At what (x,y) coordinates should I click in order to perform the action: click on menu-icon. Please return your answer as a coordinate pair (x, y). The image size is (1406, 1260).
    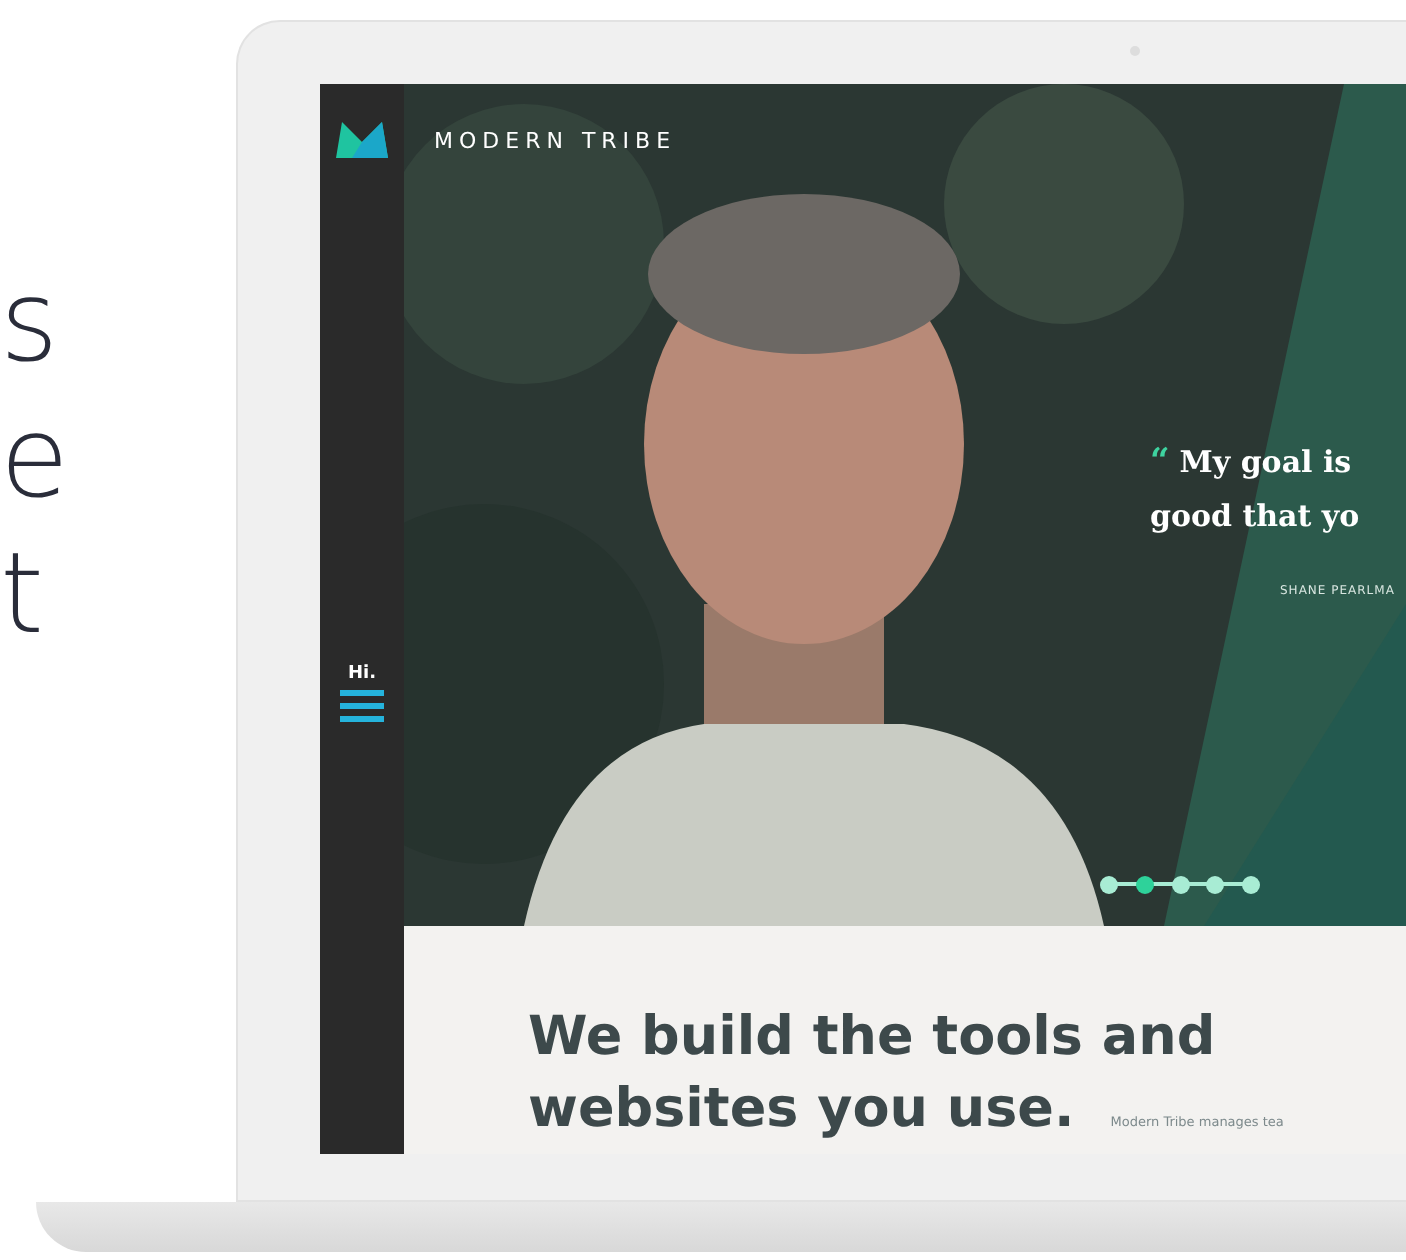
    Looking at the image, I should click on (362, 706).